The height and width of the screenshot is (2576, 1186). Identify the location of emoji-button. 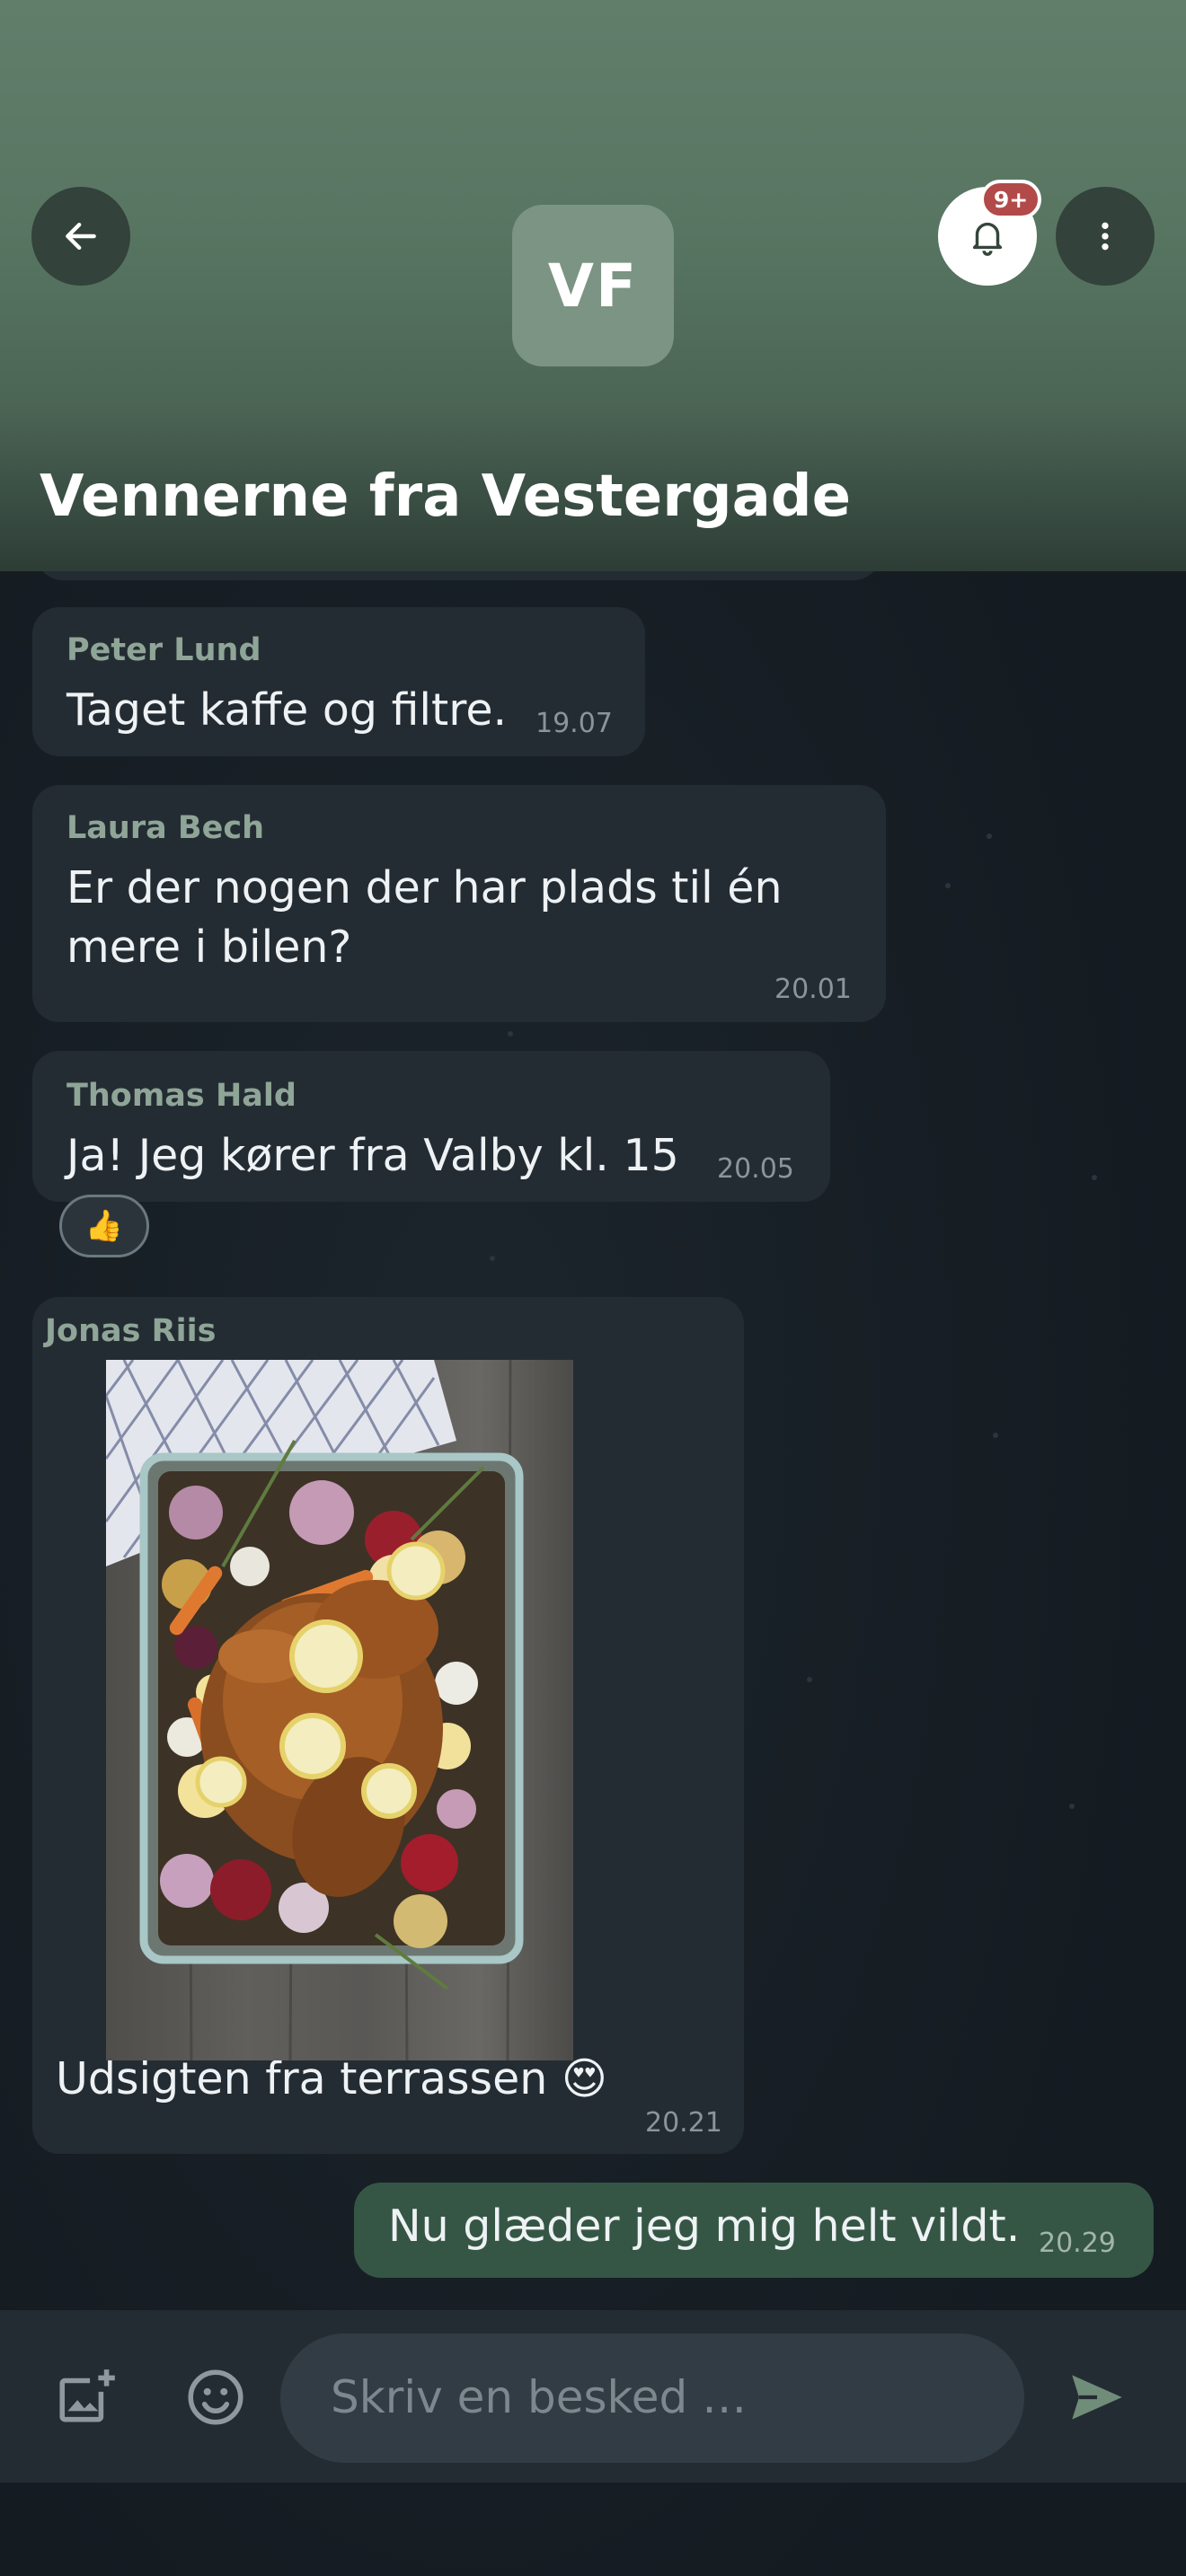
(215, 2397).